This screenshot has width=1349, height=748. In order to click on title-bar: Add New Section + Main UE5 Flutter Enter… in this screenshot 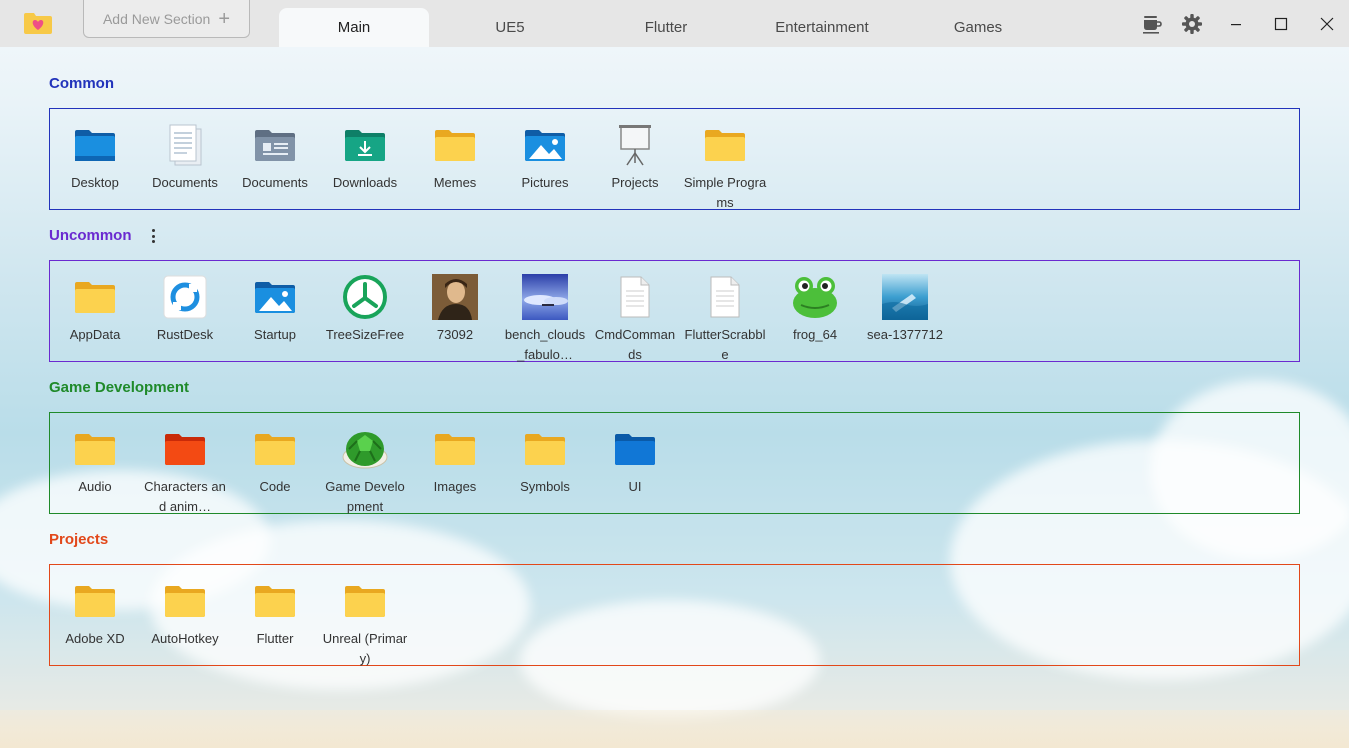, I will do `click(674, 23)`.